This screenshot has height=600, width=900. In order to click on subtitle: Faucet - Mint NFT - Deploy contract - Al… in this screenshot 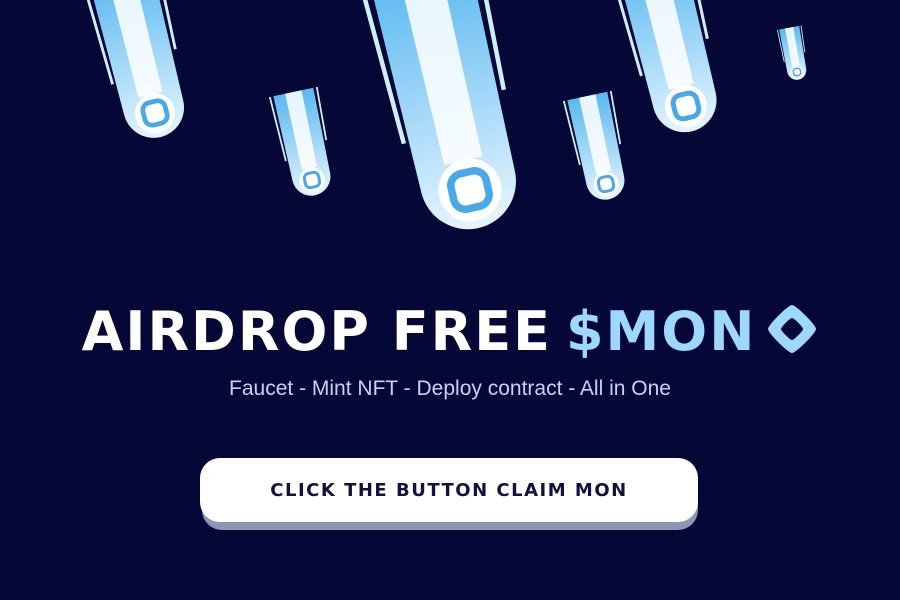, I will do `click(450, 388)`.